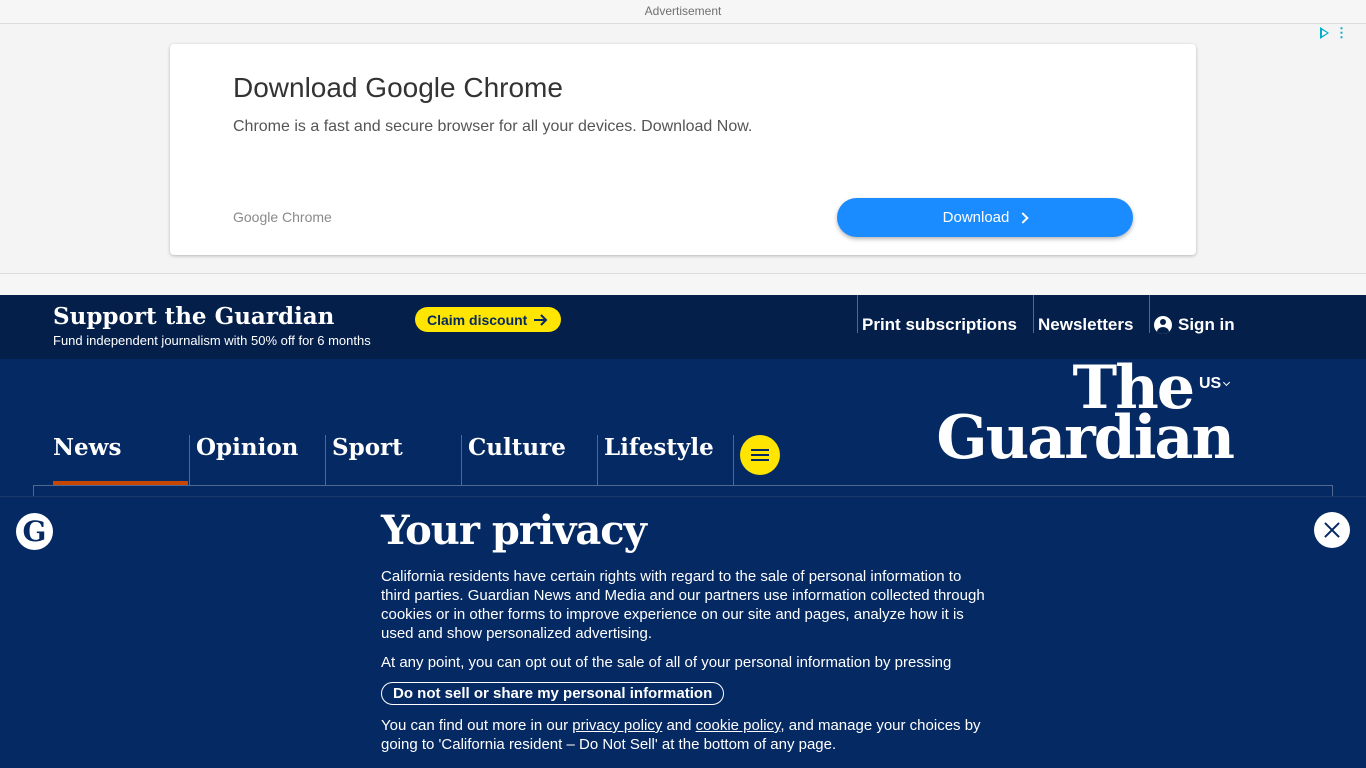 This screenshot has width=1366, height=768. Describe the element at coordinates (617, 725) in the screenshot. I see `privacy-policy-link: privacy policy` at that location.